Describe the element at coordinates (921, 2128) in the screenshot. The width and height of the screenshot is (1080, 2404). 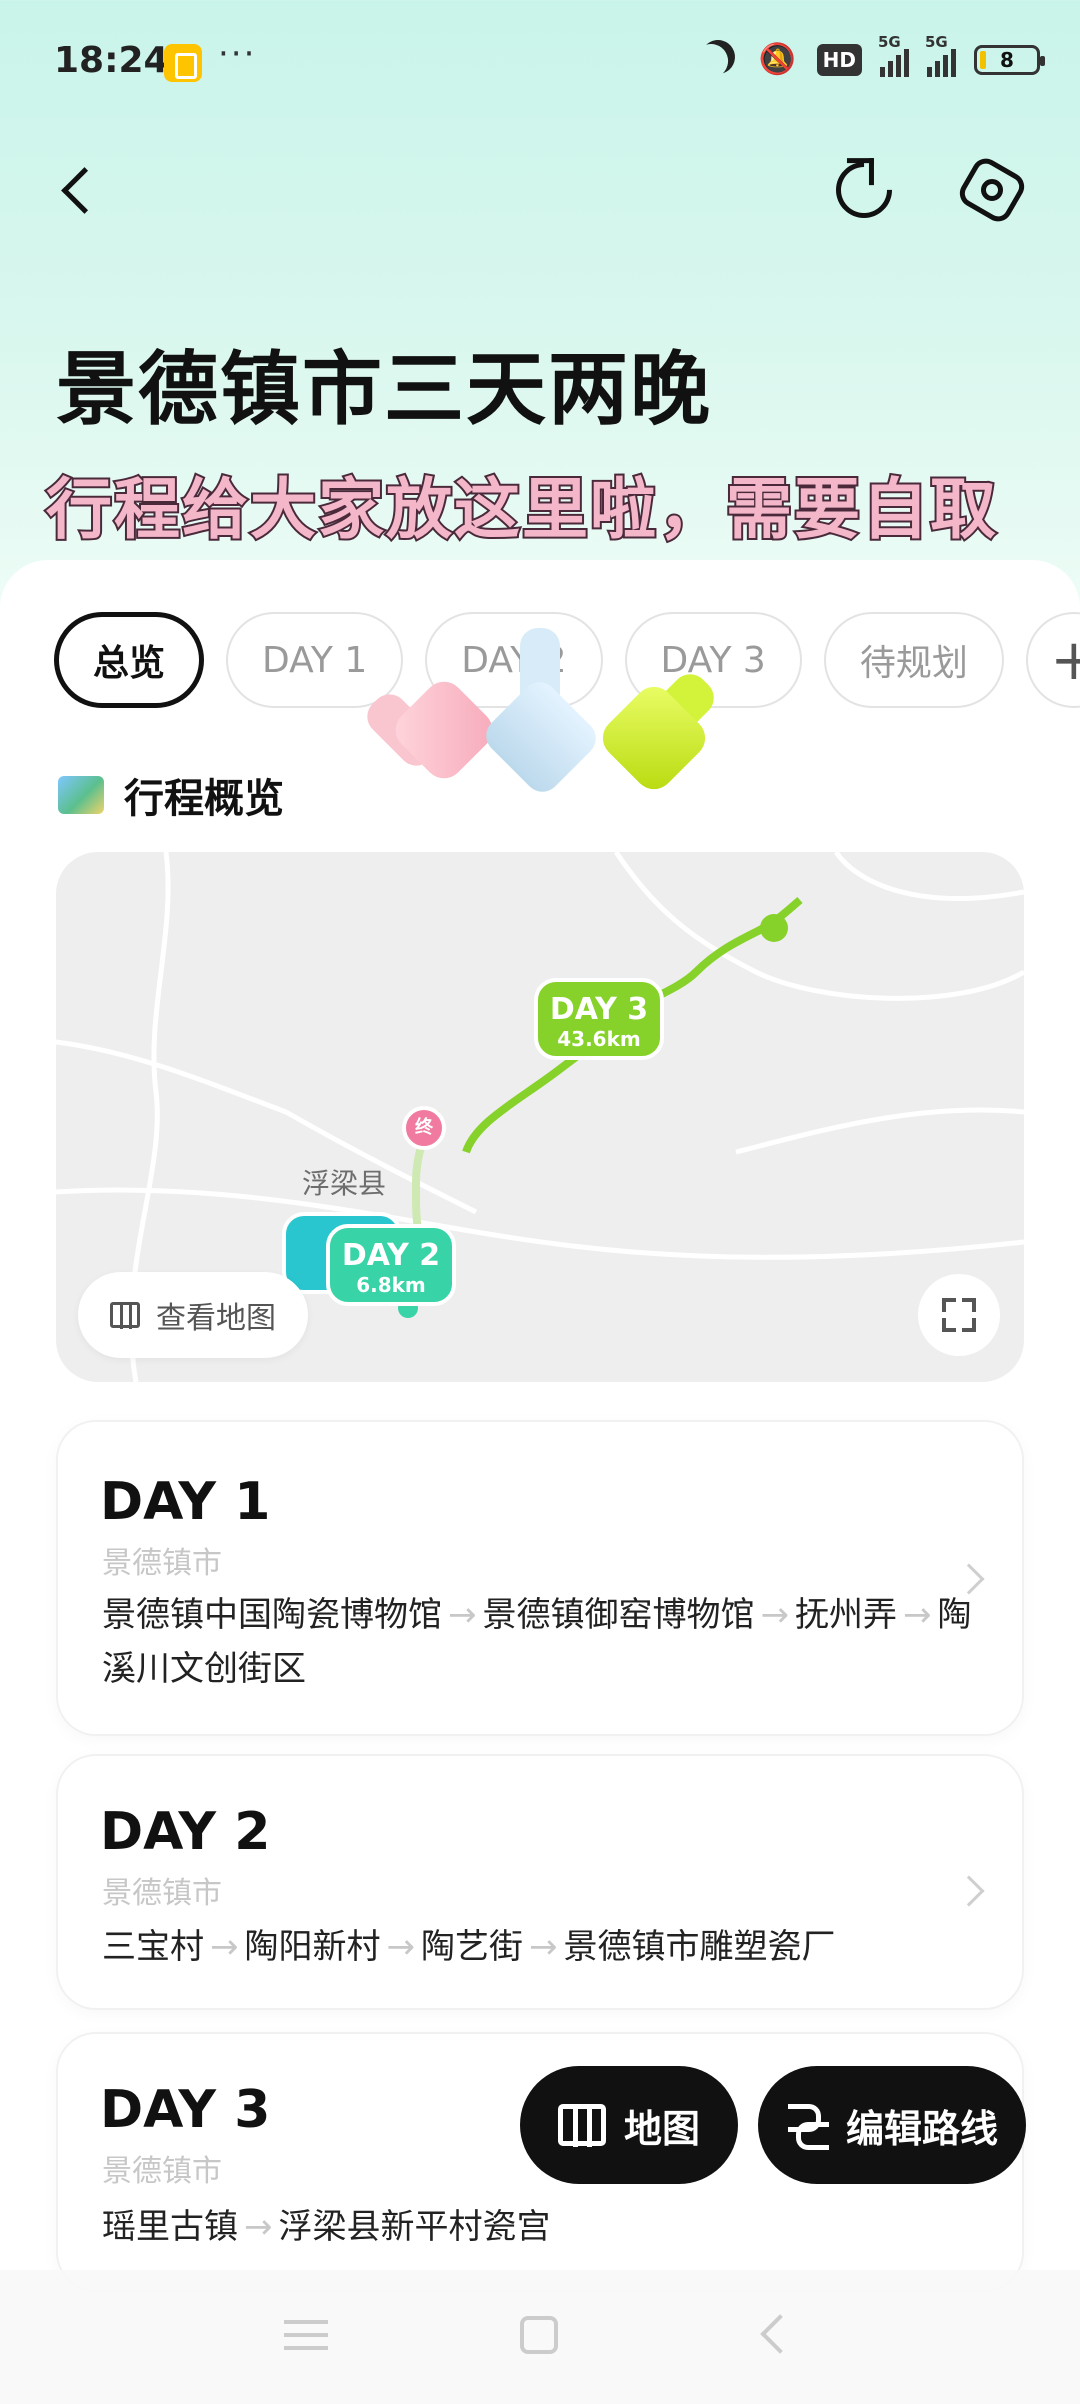
I see `edit-route-label: 编辑路线` at that location.